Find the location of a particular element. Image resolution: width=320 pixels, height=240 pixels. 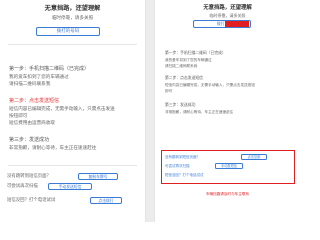

call-button: 点击拨打 is located at coordinates (106, 200).